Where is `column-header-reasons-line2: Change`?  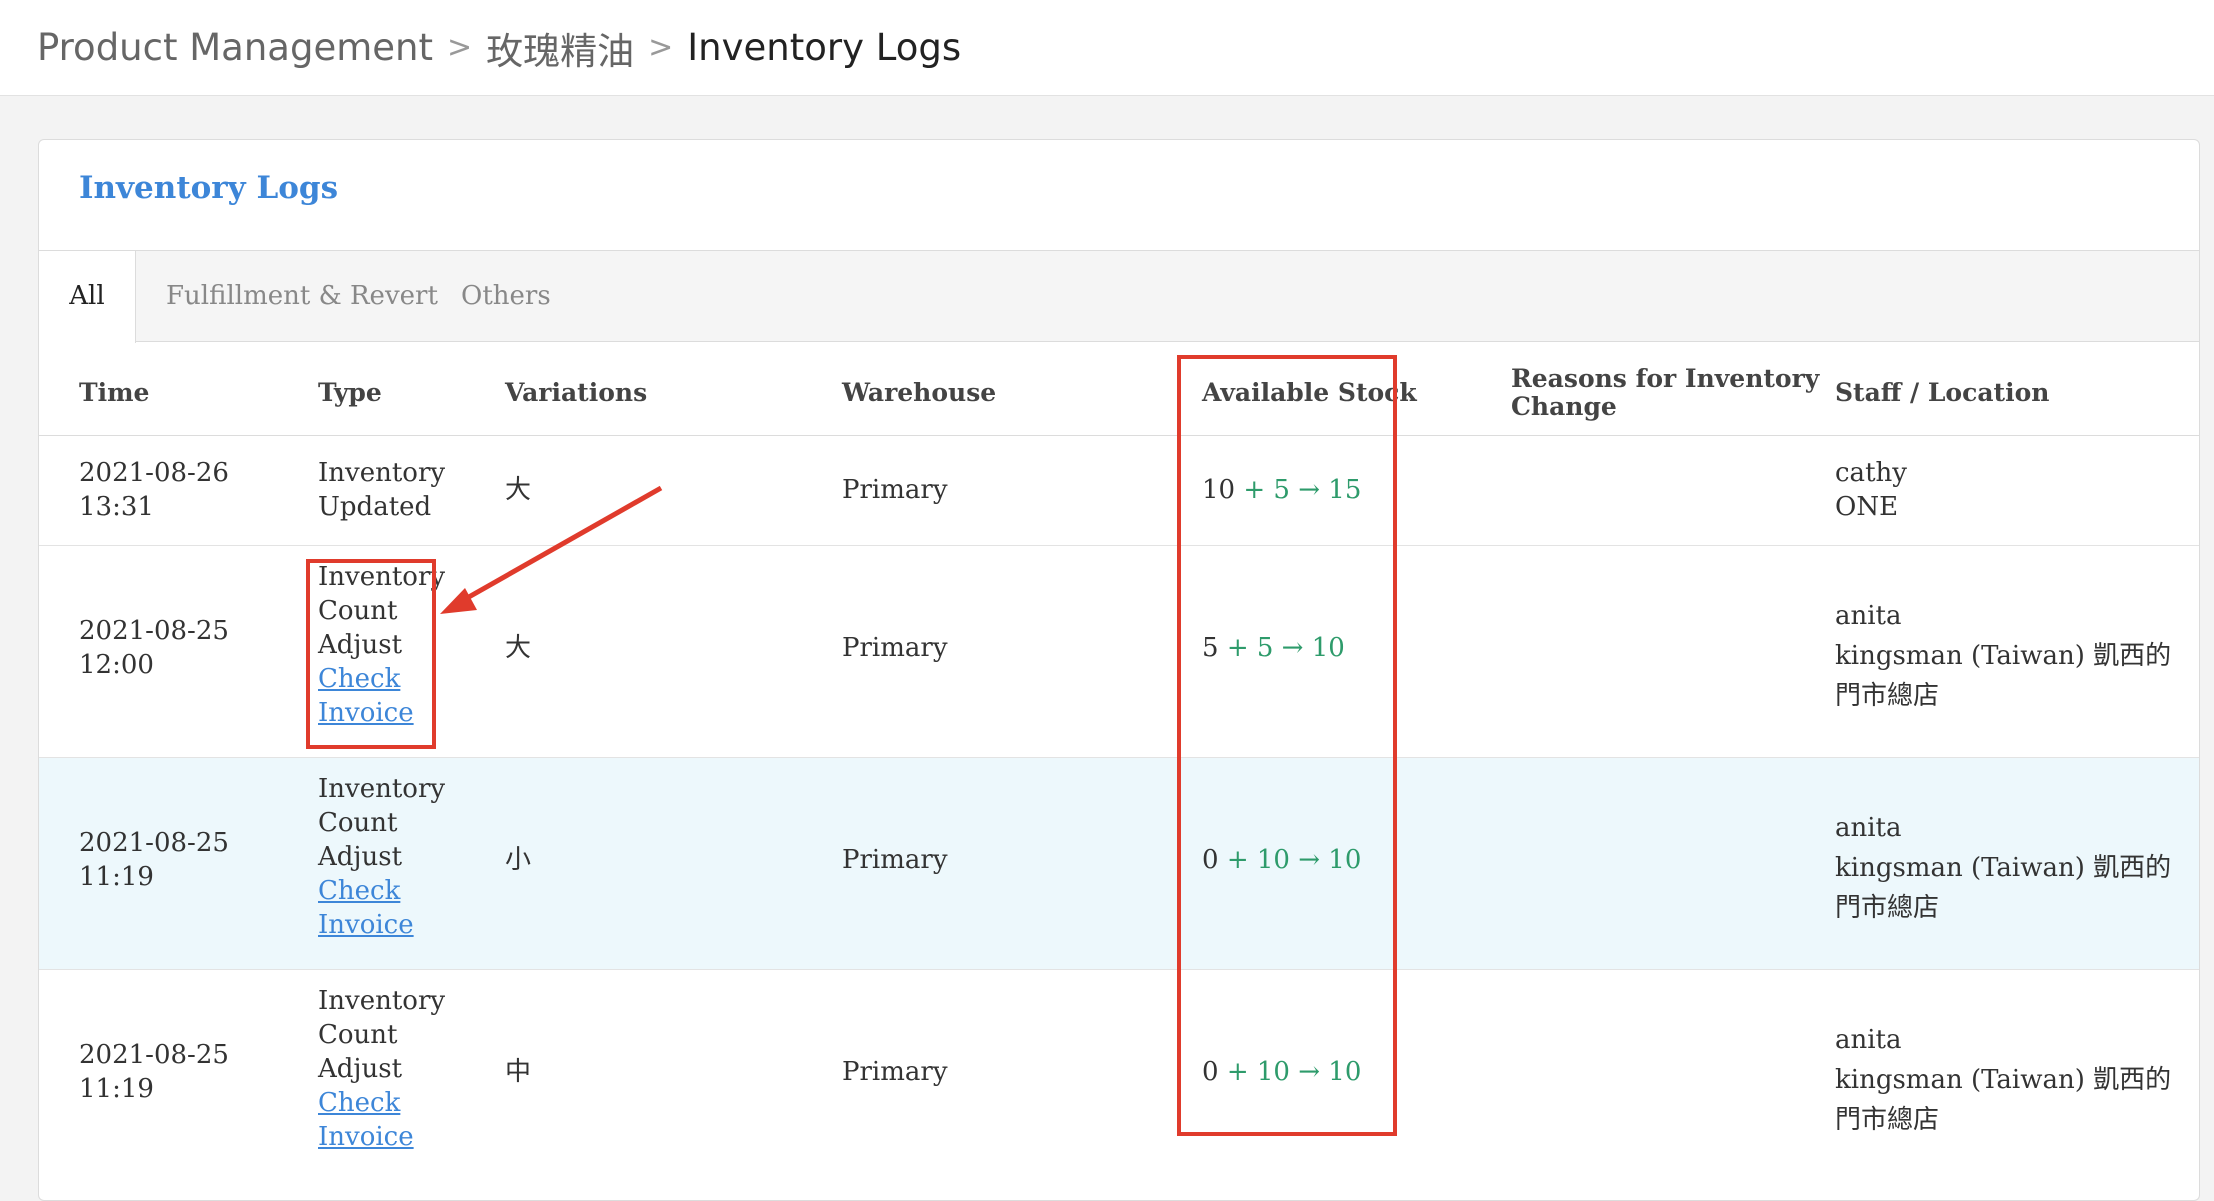
column-header-reasons-line2: Change is located at coordinates (1564, 406).